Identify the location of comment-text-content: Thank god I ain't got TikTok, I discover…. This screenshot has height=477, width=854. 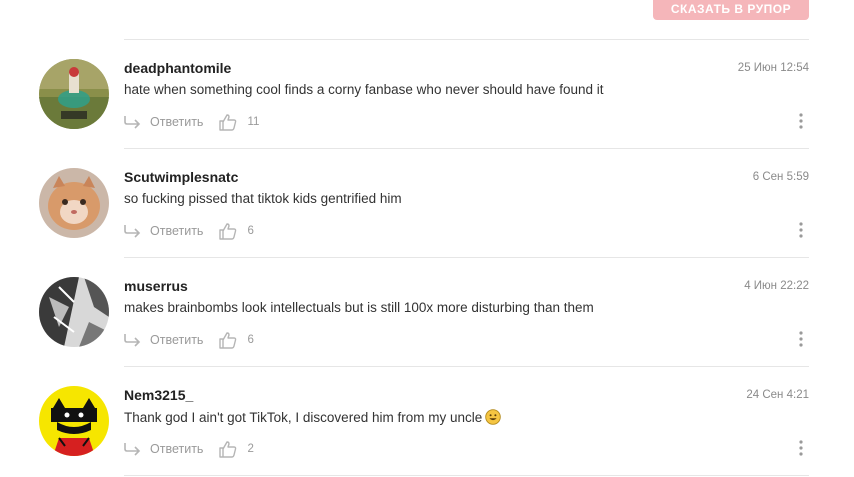
(303, 417).